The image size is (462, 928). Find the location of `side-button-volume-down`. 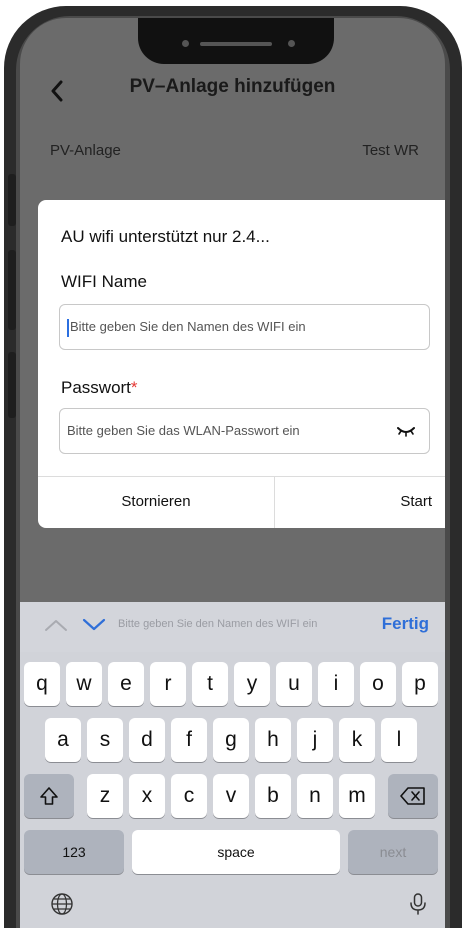

side-button-volume-down is located at coordinates (12, 385).